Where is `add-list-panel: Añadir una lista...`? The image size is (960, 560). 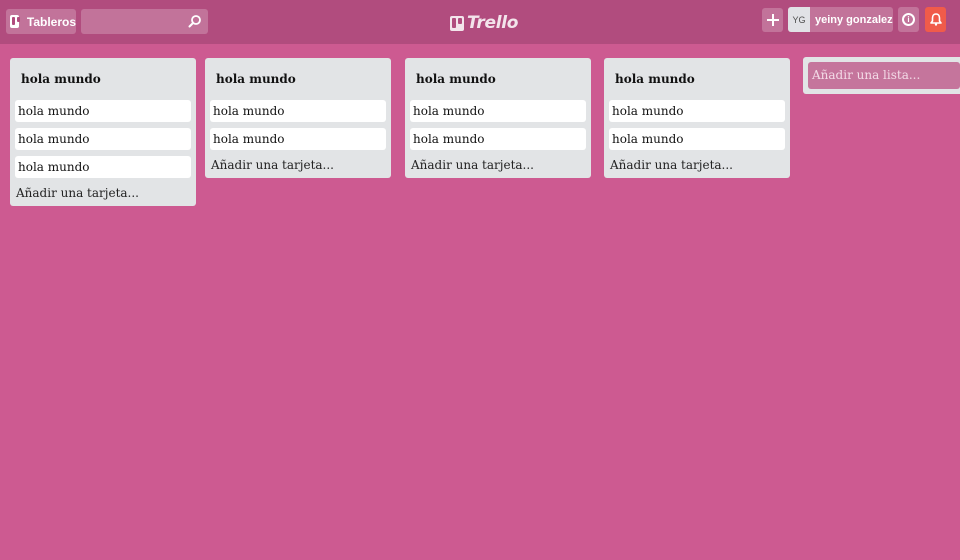
add-list-panel: Añadir una lista... is located at coordinates (881, 75).